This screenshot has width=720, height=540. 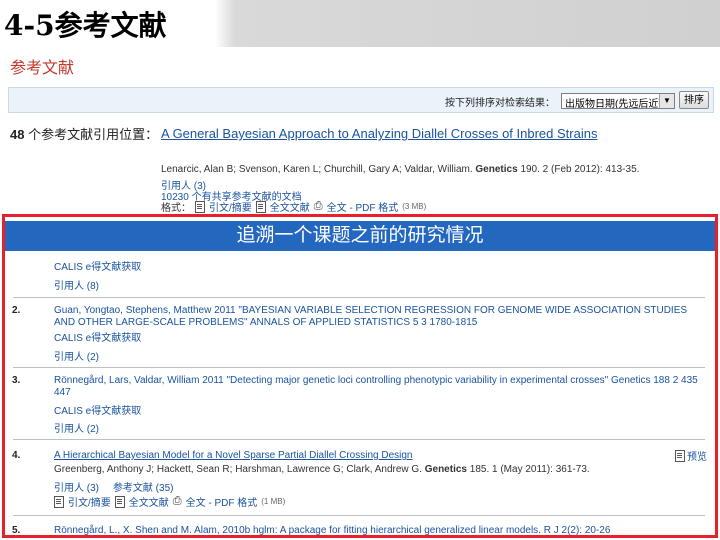 What do you see at coordinates (76, 284) in the screenshot?
I see `cited-by-link: 引用人 (8)` at bounding box center [76, 284].